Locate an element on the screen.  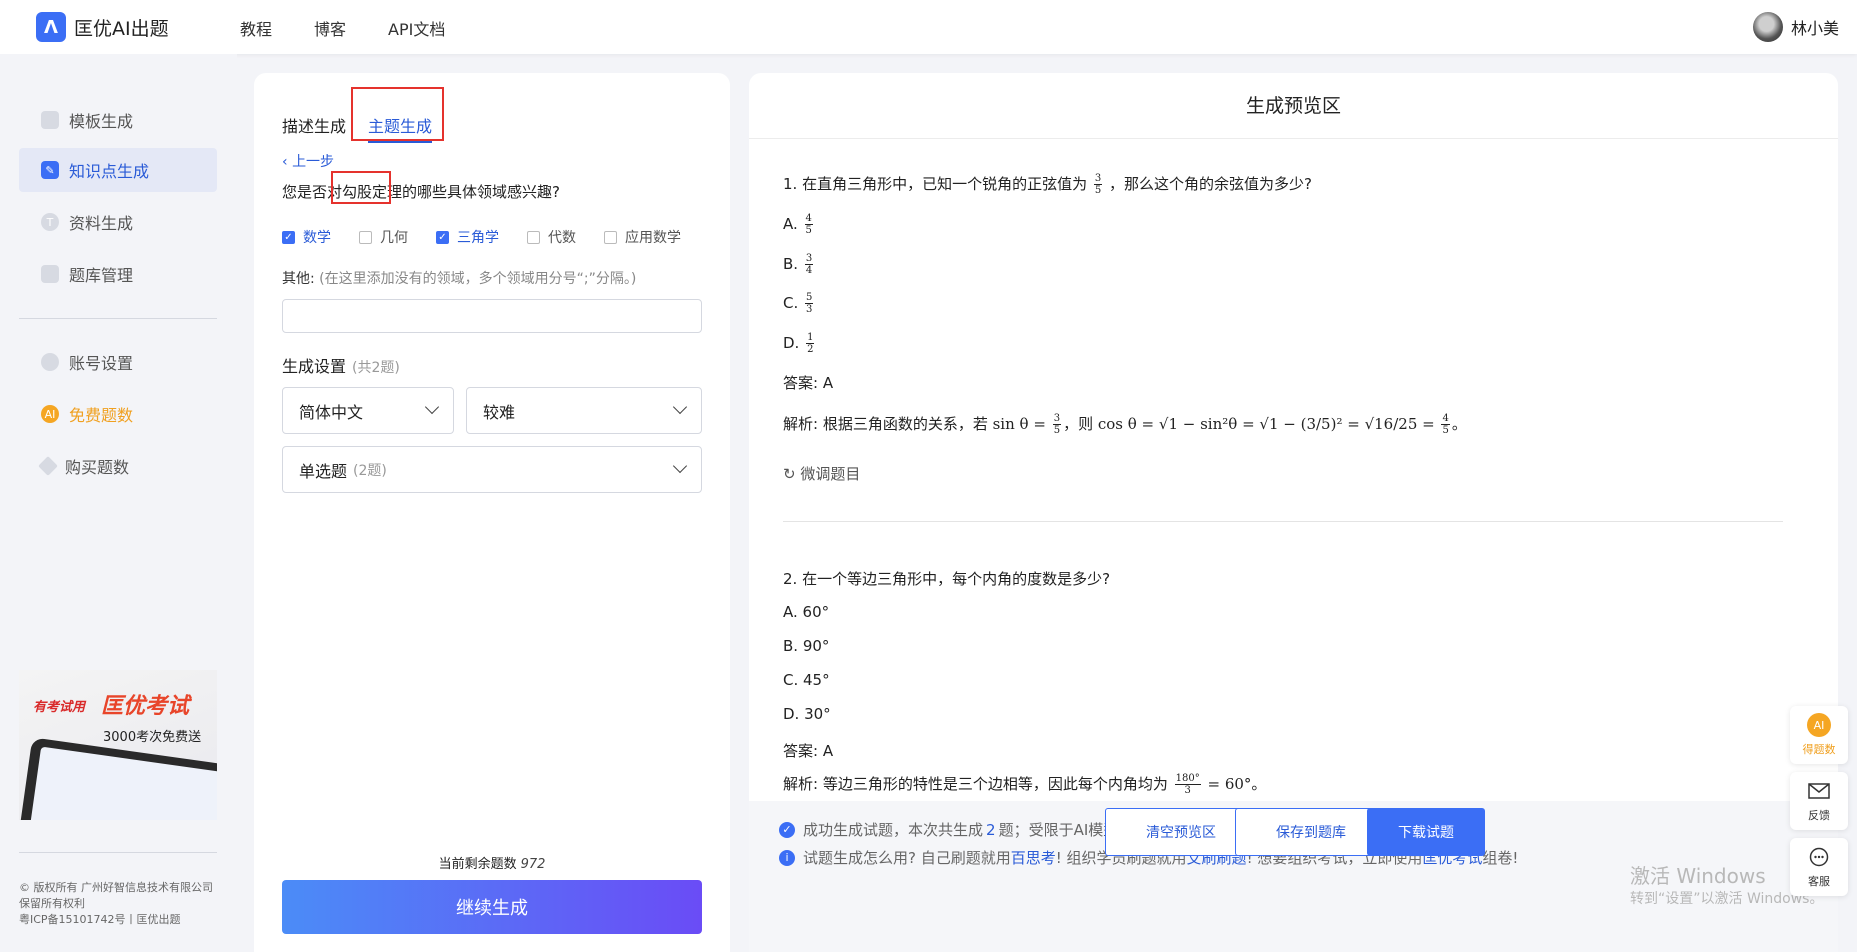
settings-title-text: 生成设置 is located at coordinates (314, 366).